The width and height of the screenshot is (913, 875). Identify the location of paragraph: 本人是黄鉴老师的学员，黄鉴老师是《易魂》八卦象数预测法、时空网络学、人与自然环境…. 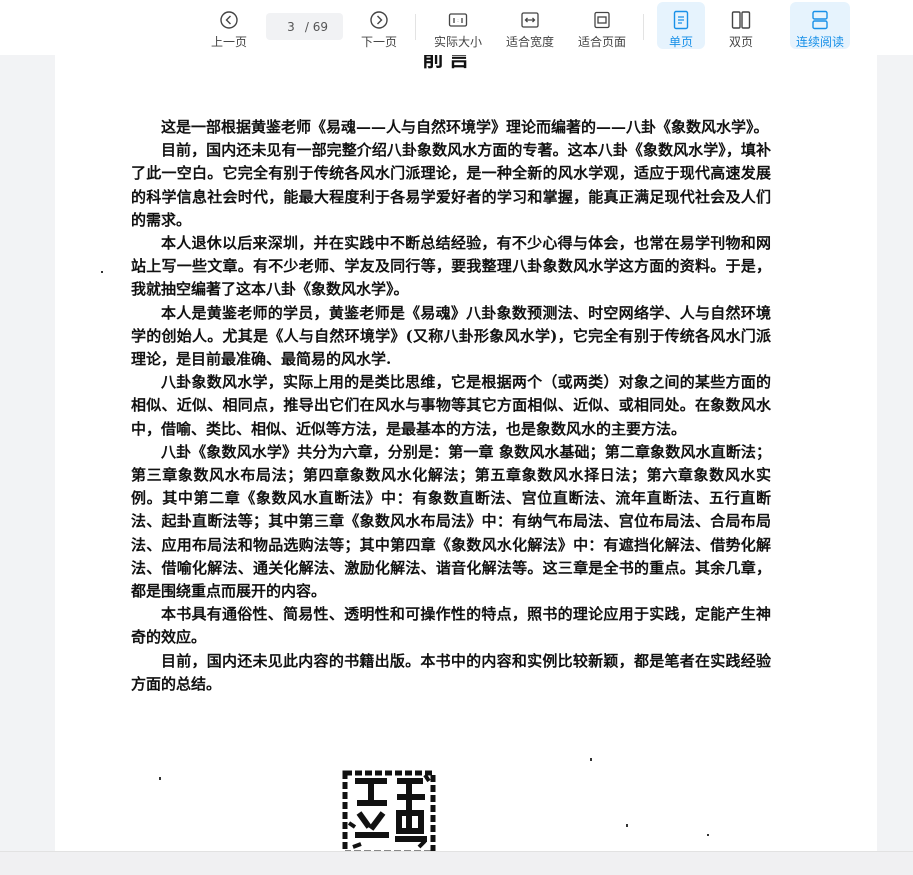
(451, 336).